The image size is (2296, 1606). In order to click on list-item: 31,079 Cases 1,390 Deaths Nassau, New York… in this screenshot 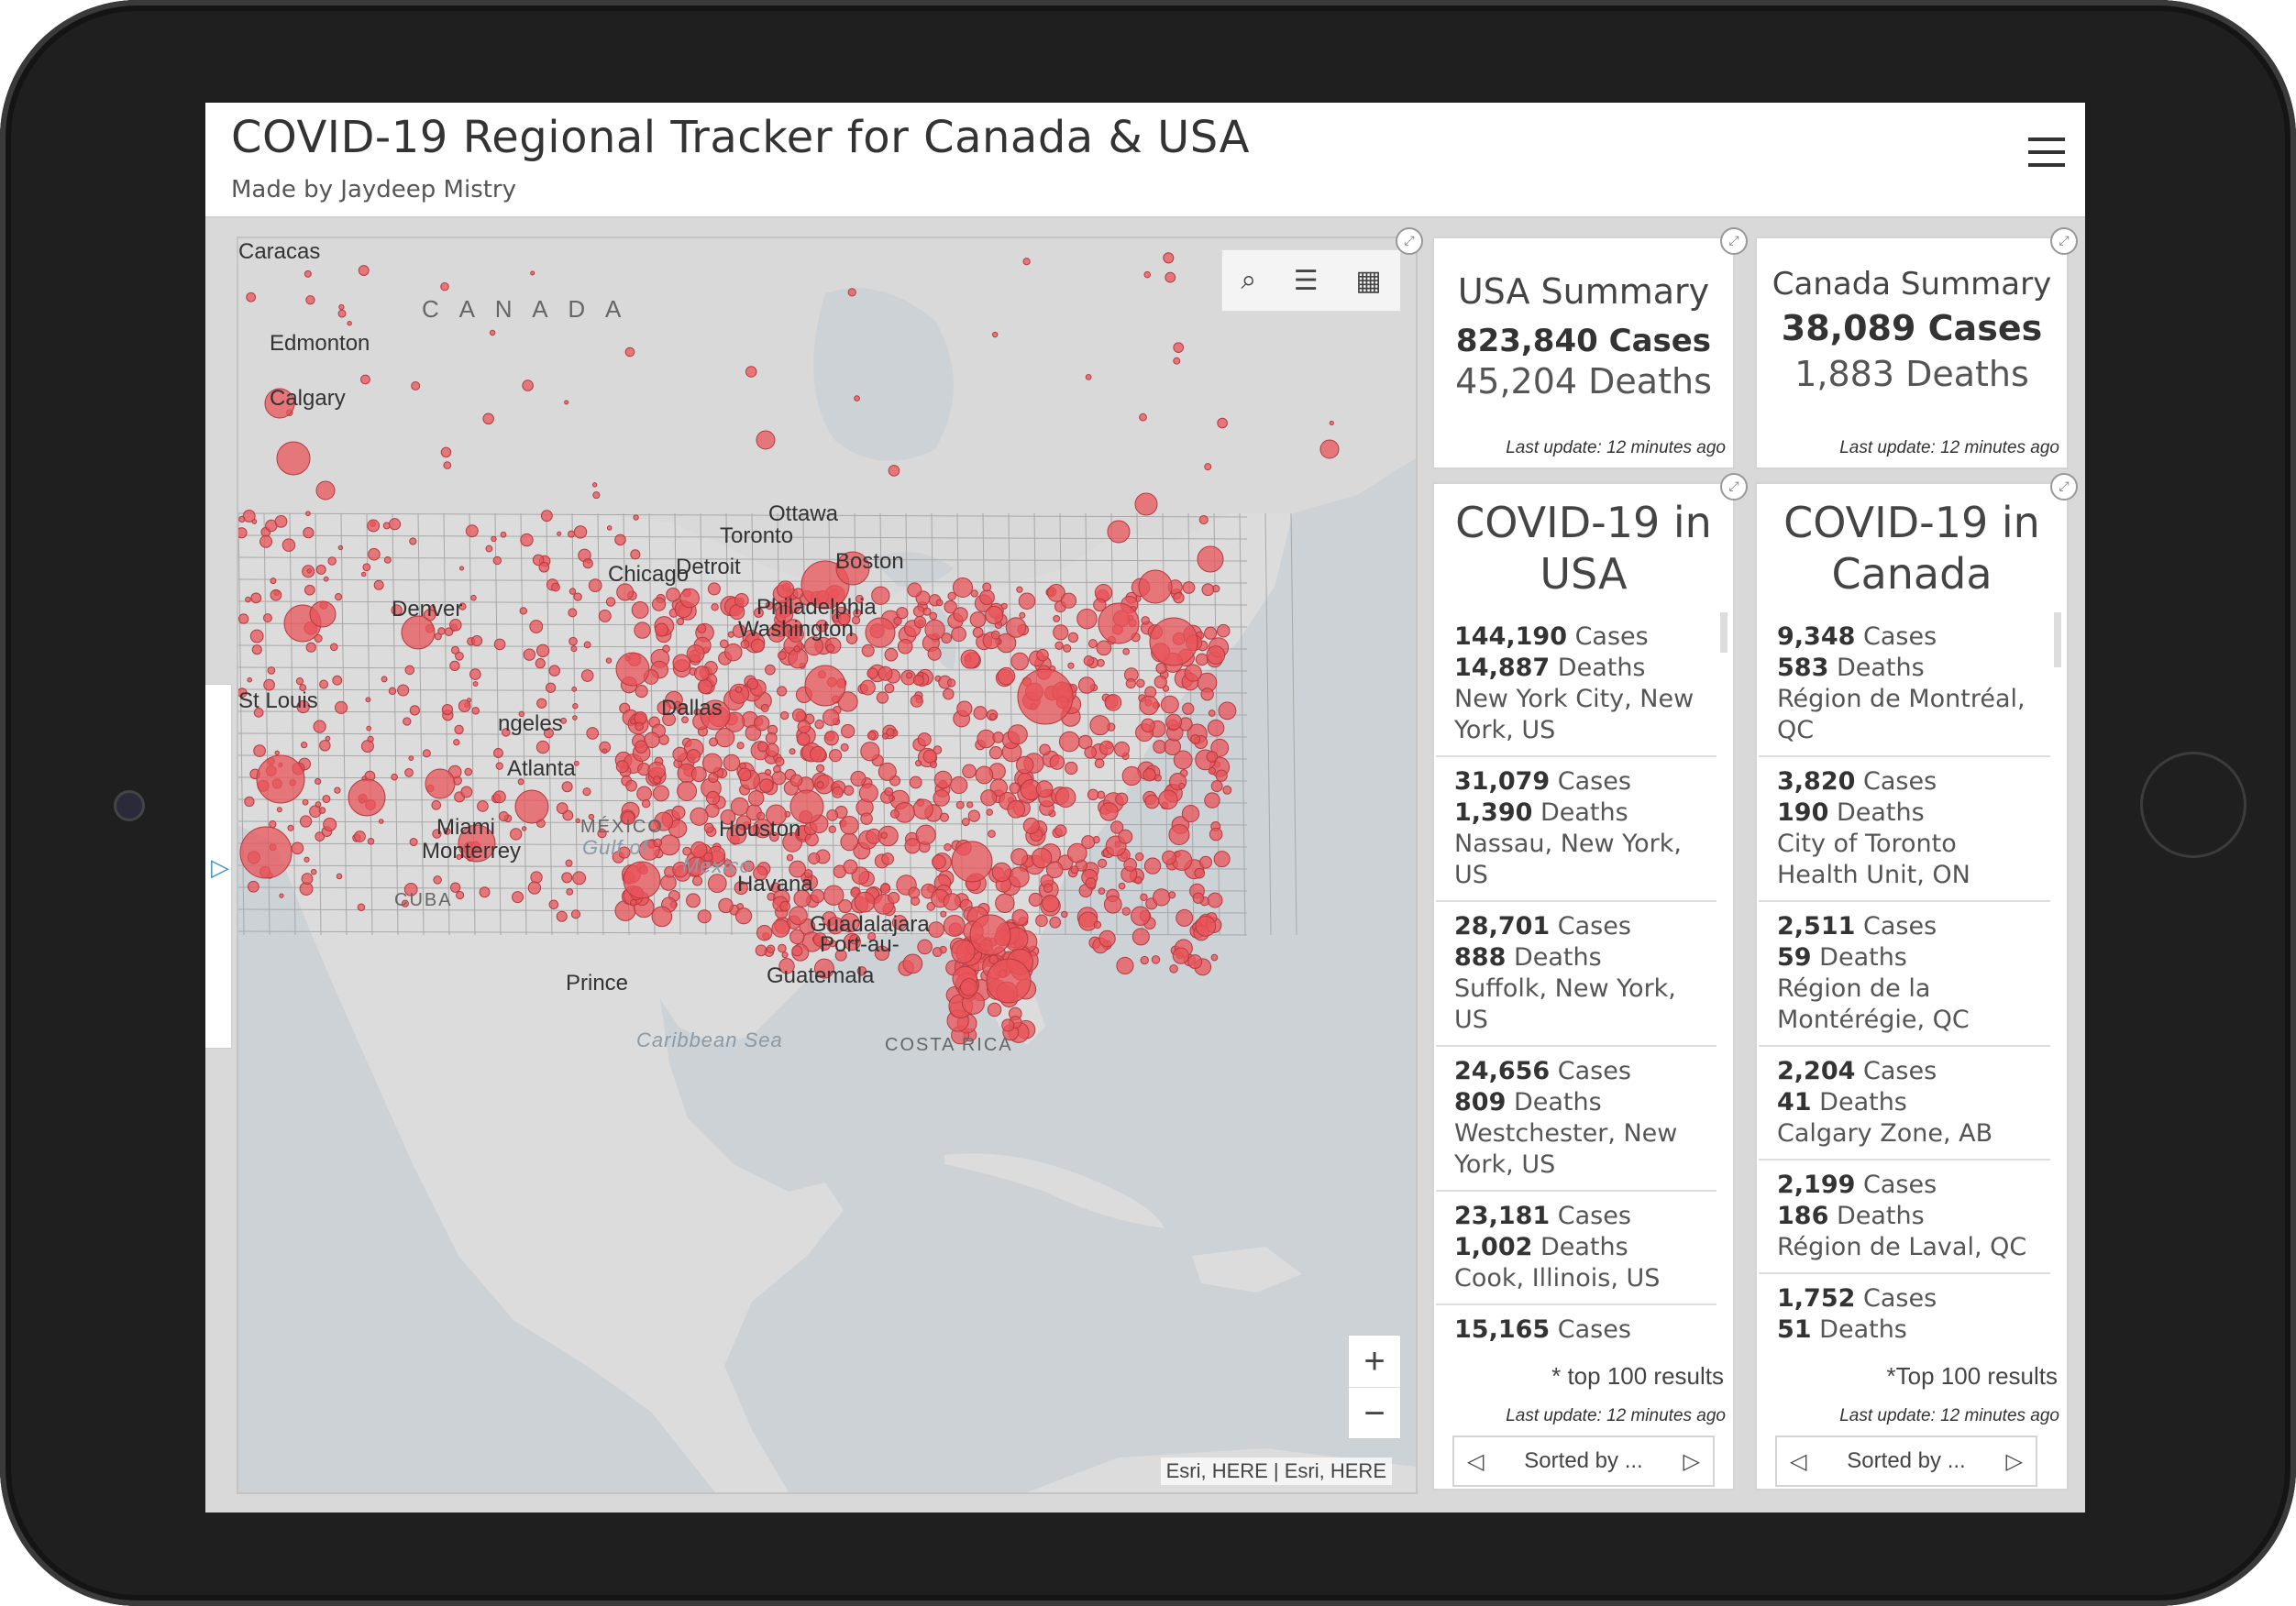, I will do `click(1576, 829)`.